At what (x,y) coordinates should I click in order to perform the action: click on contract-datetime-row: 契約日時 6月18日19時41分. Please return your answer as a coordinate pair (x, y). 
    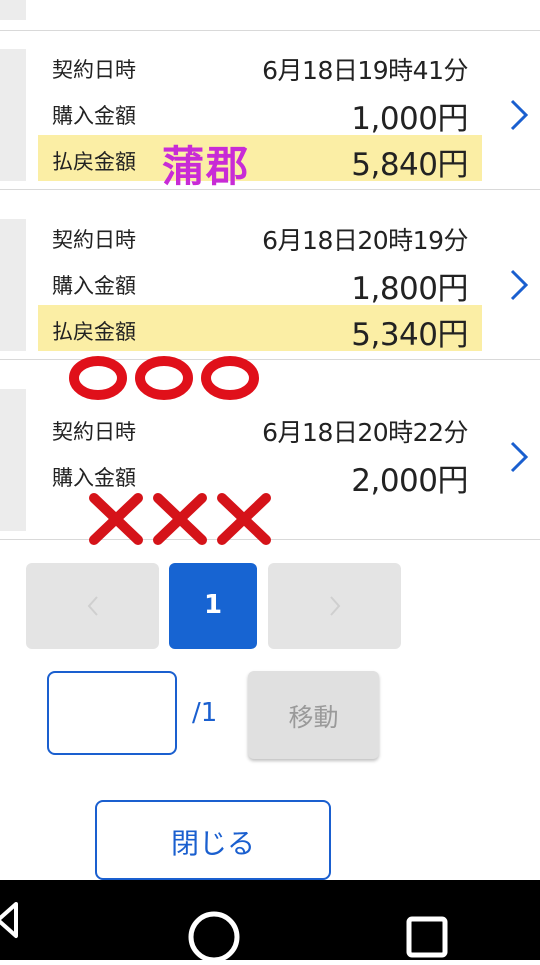
    Looking at the image, I should click on (260, 66).